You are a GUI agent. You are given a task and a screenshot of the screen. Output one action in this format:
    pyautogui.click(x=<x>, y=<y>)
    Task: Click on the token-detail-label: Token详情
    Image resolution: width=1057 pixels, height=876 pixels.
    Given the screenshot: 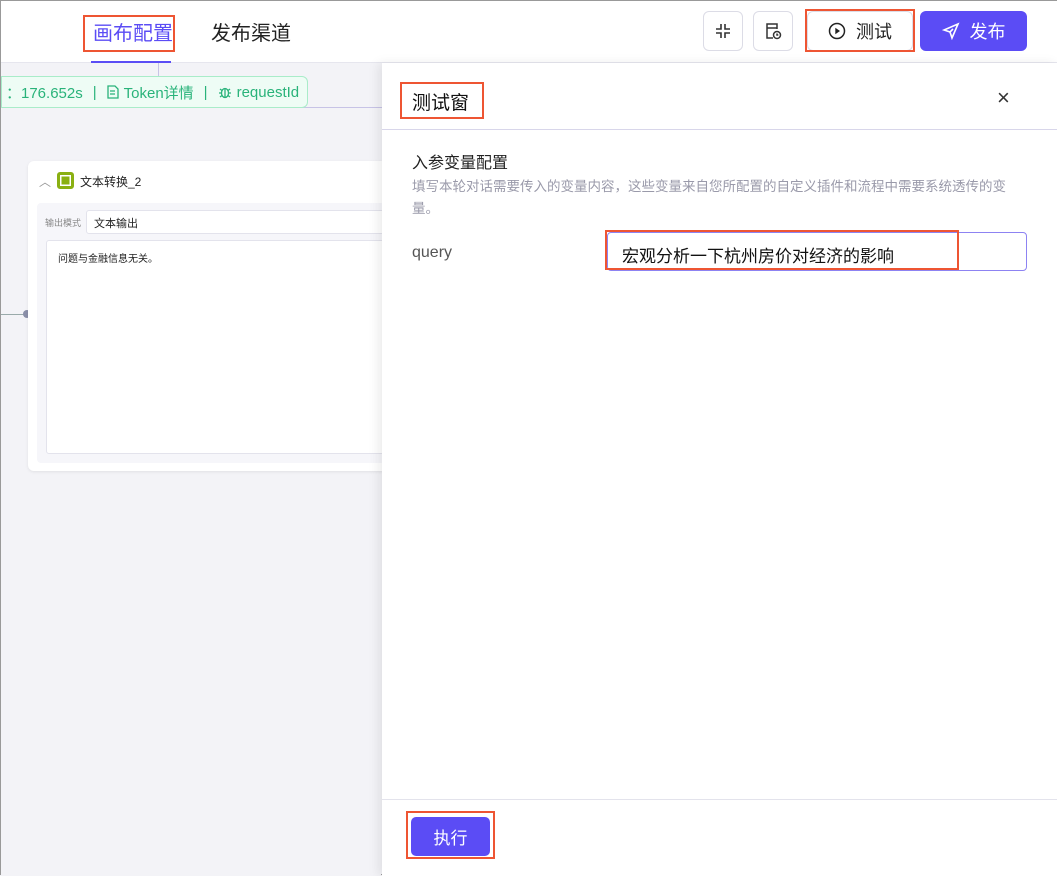 What is the action you would take?
    pyautogui.click(x=158, y=93)
    